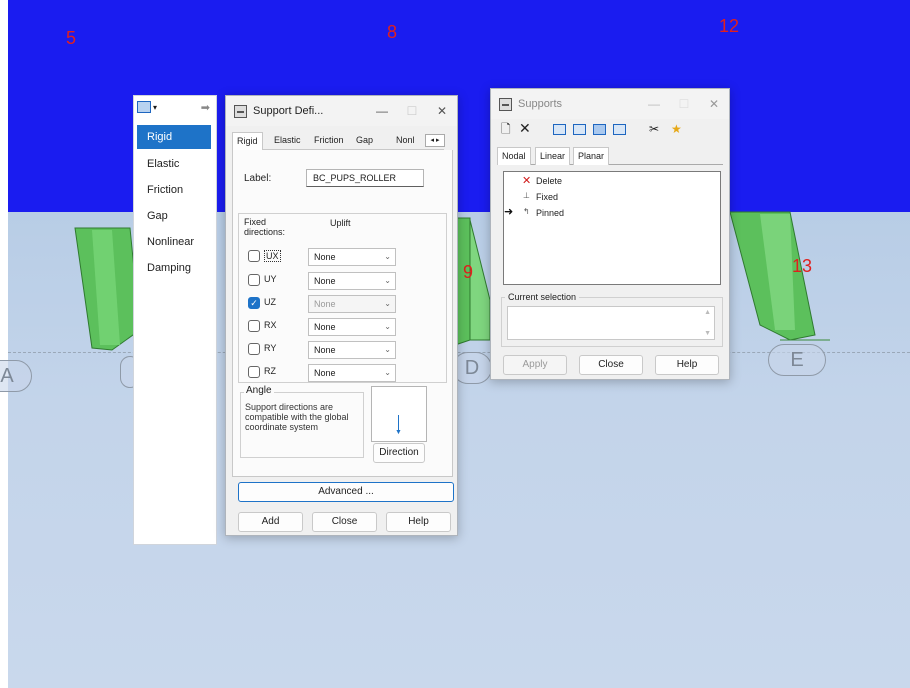 The height and width of the screenshot is (688, 910). What do you see at coordinates (468, 272) in the screenshot?
I see `node-number: 9` at bounding box center [468, 272].